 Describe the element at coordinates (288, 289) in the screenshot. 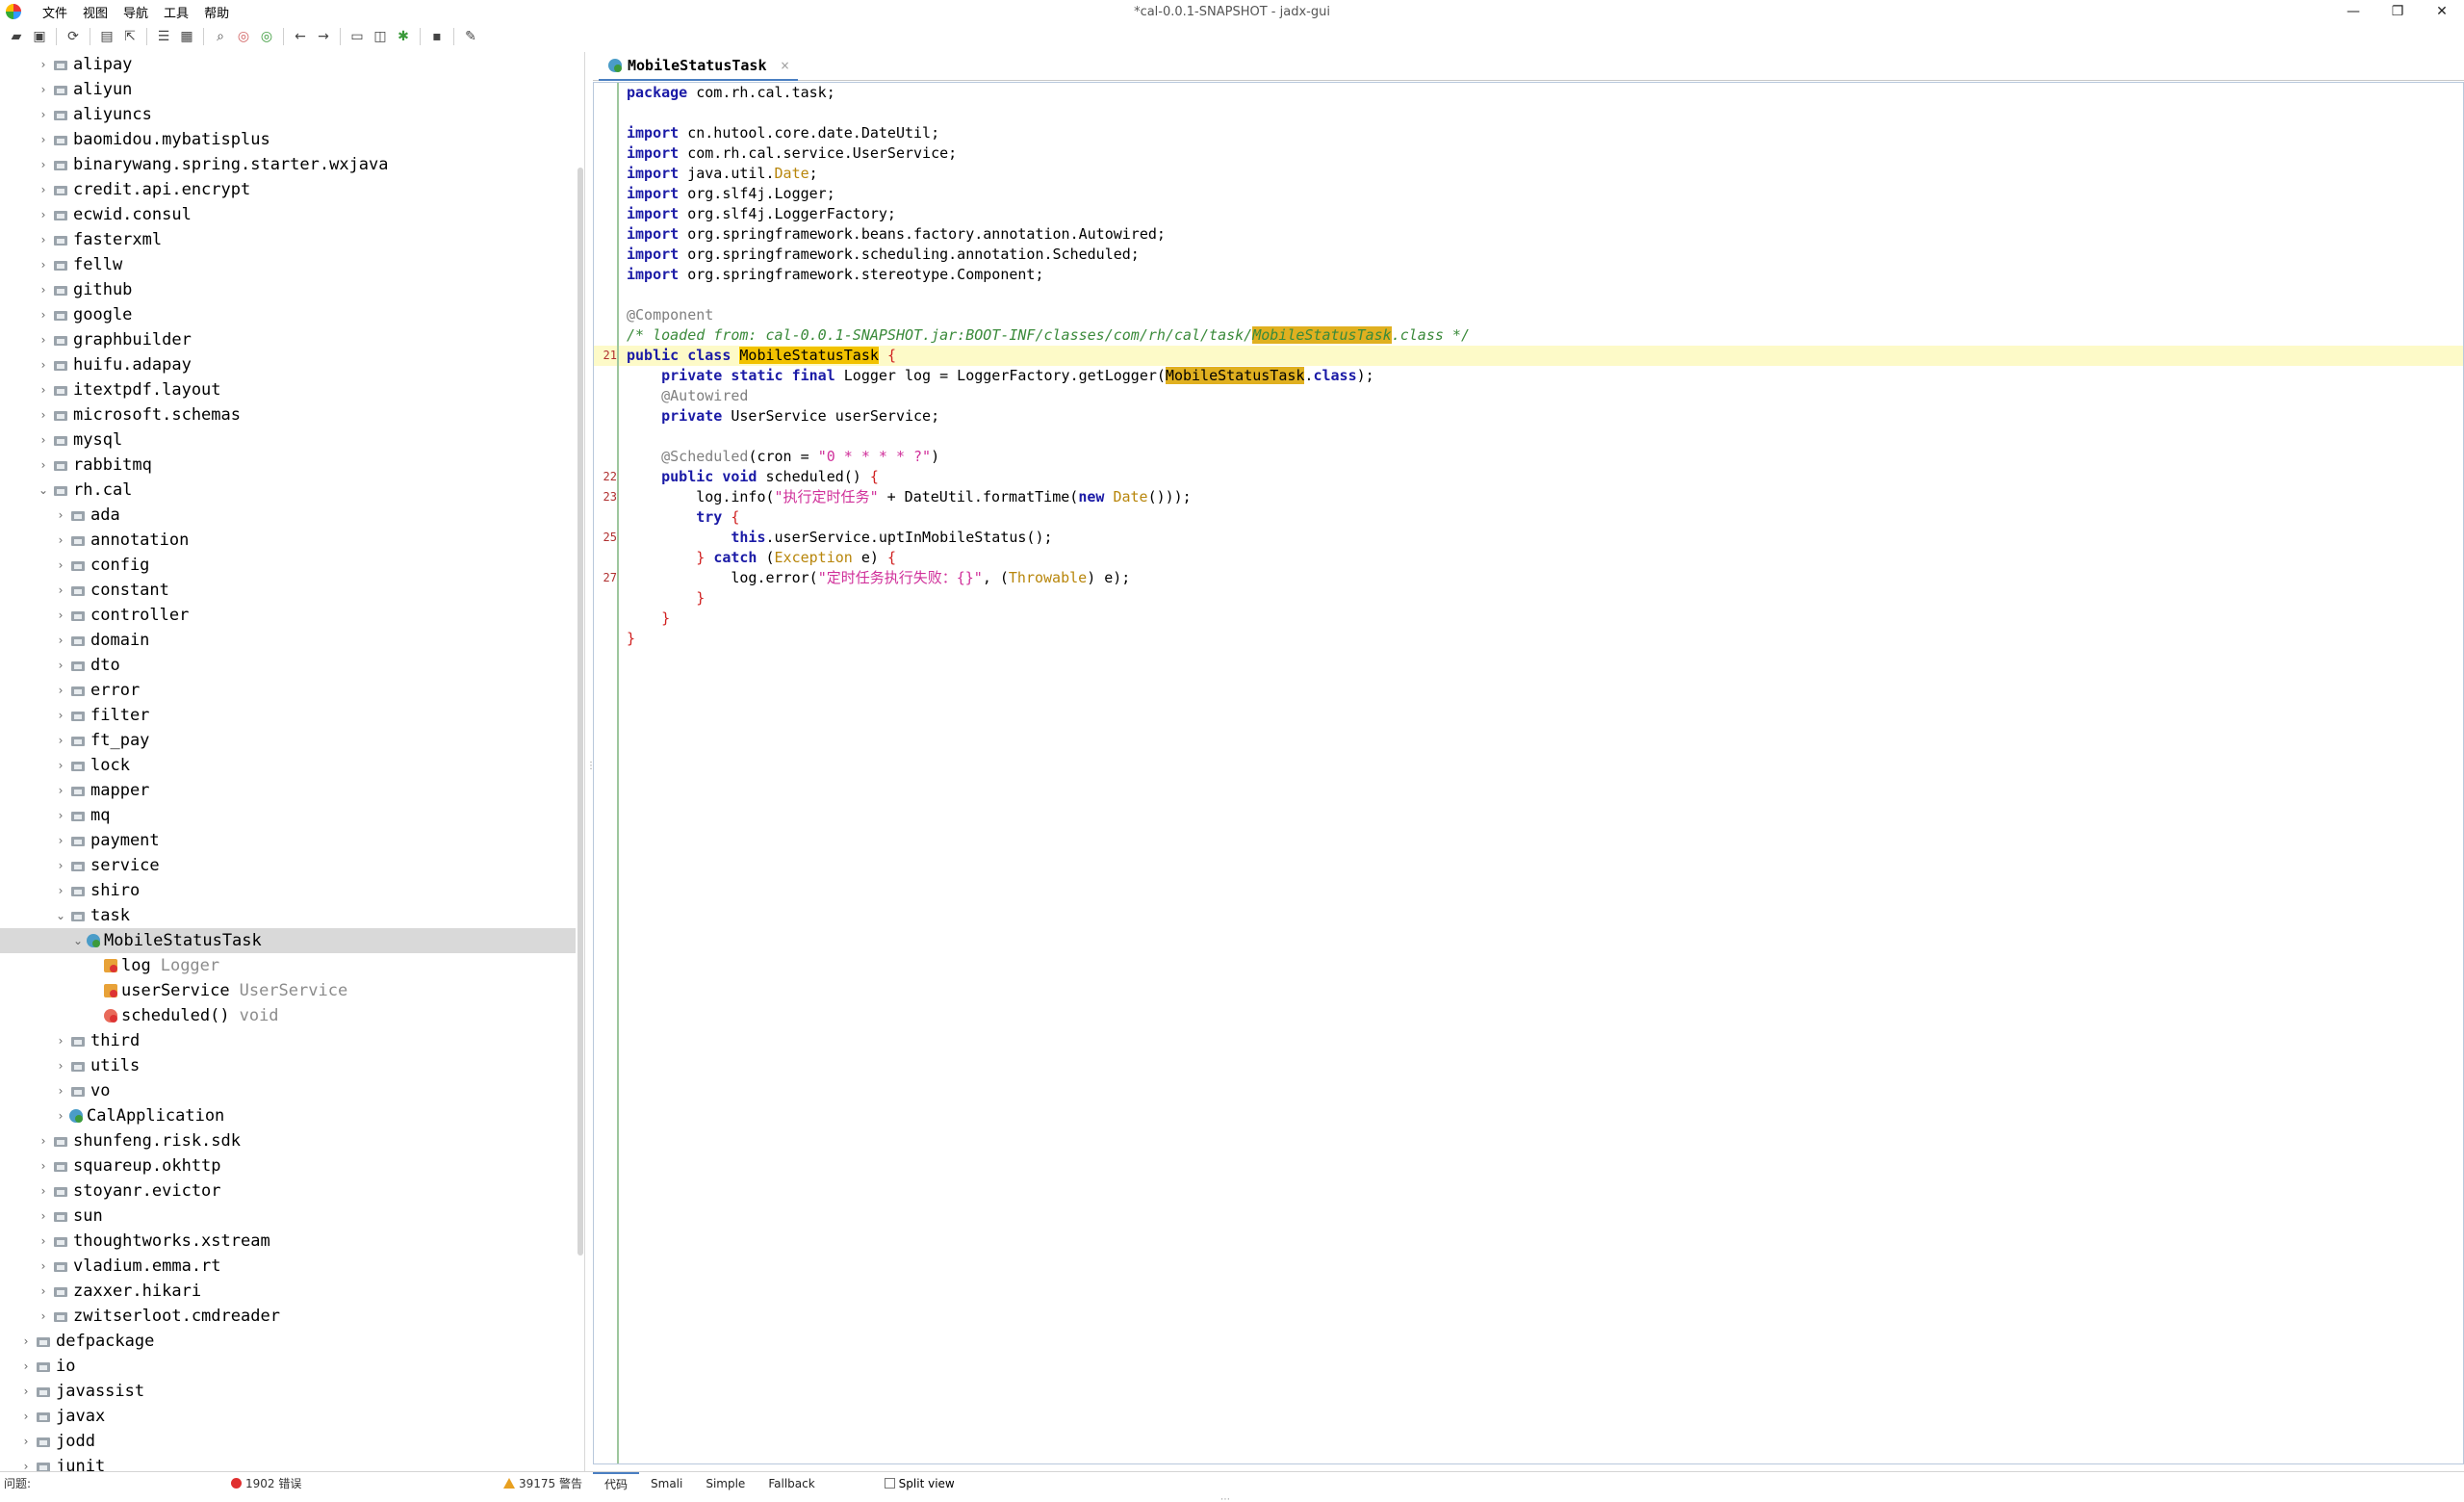

I see `tree-item: › github` at that location.